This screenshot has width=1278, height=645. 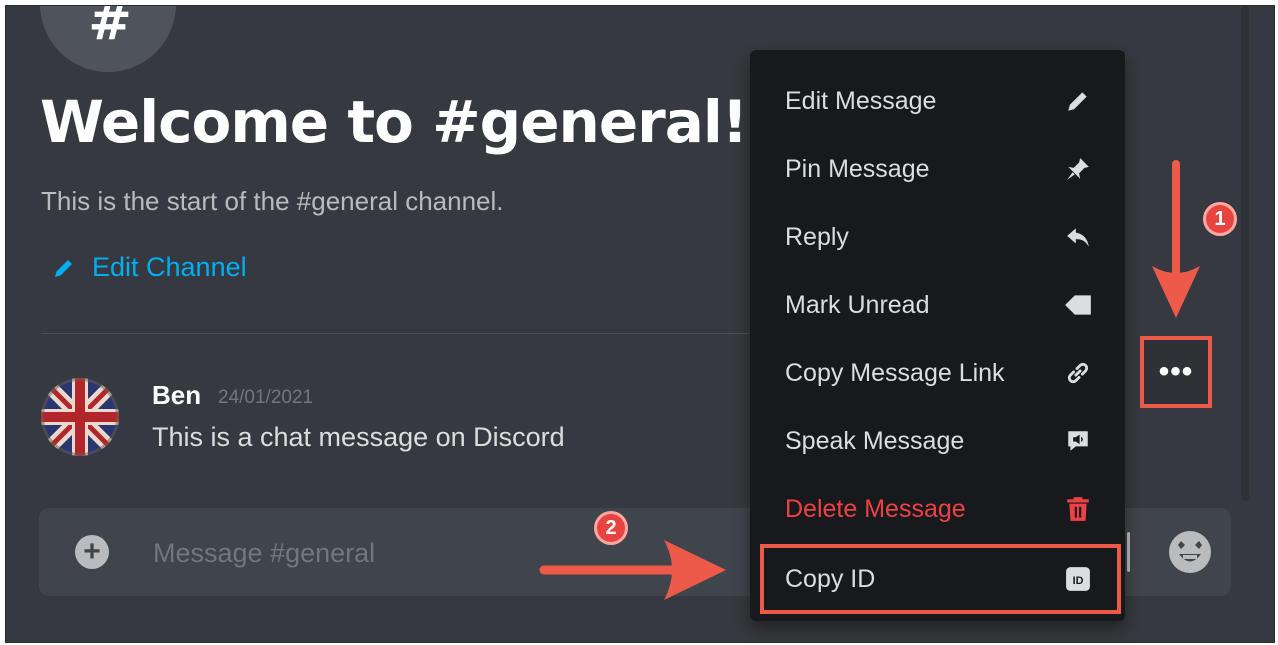 I want to click on reply-icon, so click(x=1078, y=237).